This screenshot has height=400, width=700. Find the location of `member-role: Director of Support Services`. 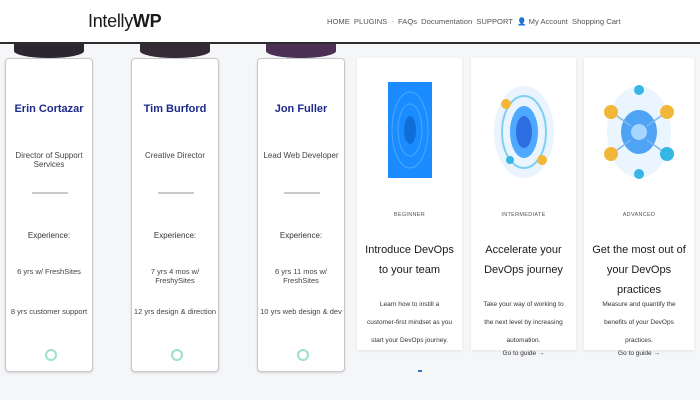

member-role: Director of Support Services is located at coordinates (49, 160).